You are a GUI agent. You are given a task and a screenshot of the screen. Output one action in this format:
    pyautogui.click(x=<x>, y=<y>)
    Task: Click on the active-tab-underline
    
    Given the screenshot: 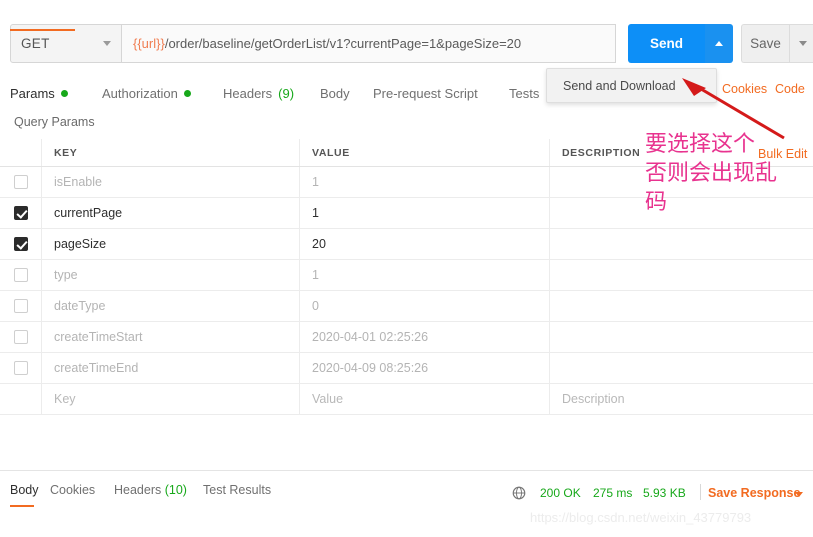 What is the action you would take?
    pyautogui.click(x=42, y=30)
    